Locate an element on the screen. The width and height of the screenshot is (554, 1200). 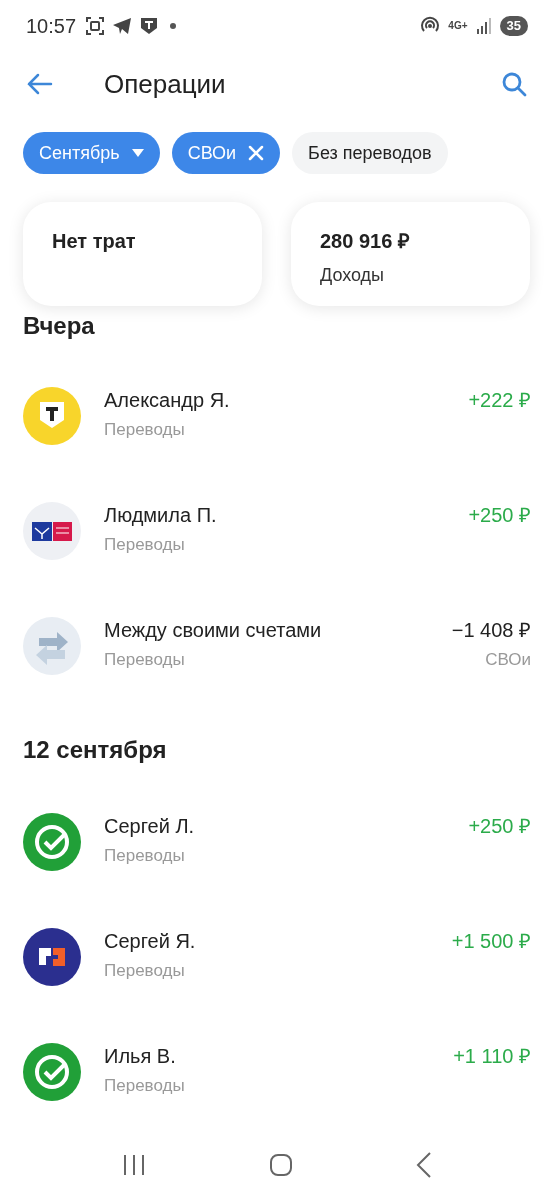
operation-name: Сергей Л. is located at coordinates (149, 826).